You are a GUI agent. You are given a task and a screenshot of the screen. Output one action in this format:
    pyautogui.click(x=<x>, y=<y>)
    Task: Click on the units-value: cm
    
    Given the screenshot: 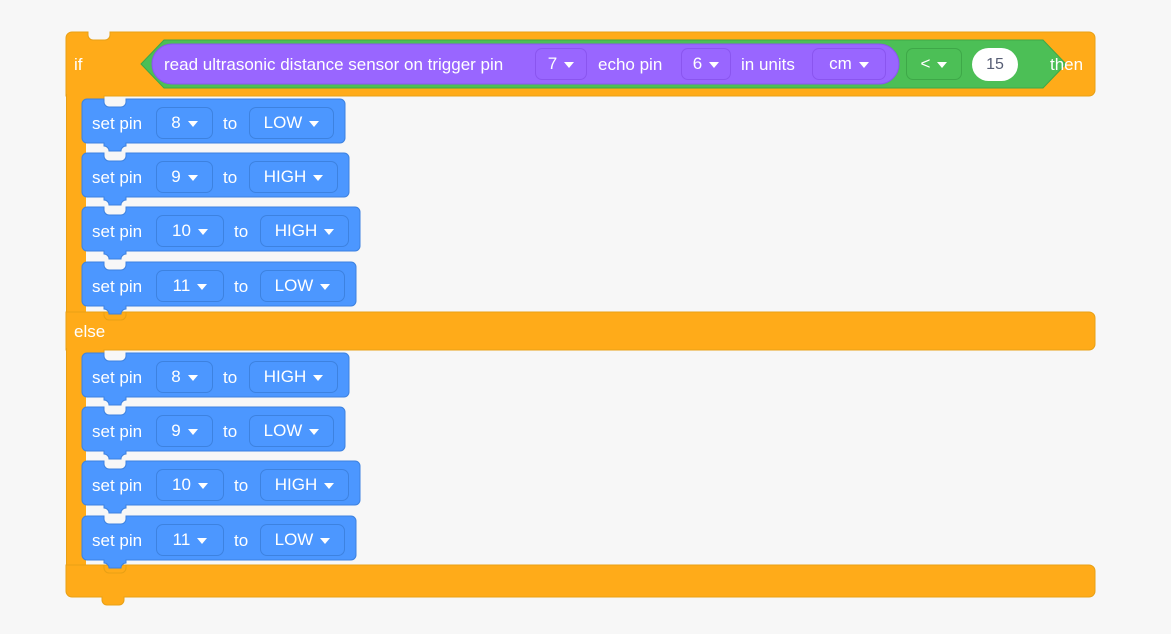 What is the action you would take?
    pyautogui.click(x=840, y=63)
    